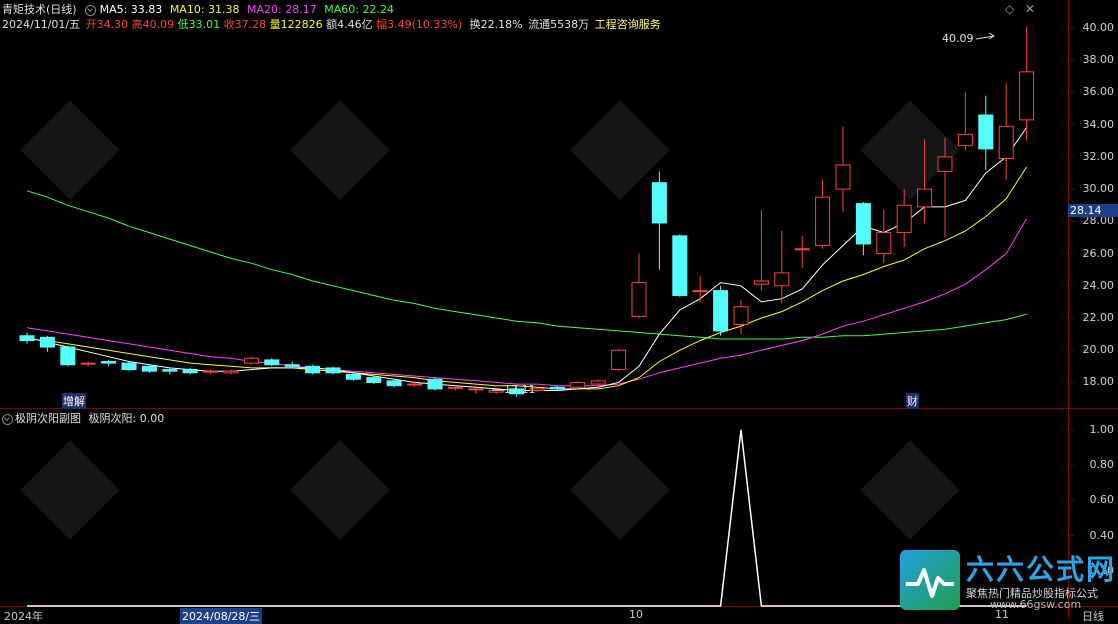  Describe the element at coordinates (107, 24) in the screenshot. I see `quote-open: 开34.30` at that location.